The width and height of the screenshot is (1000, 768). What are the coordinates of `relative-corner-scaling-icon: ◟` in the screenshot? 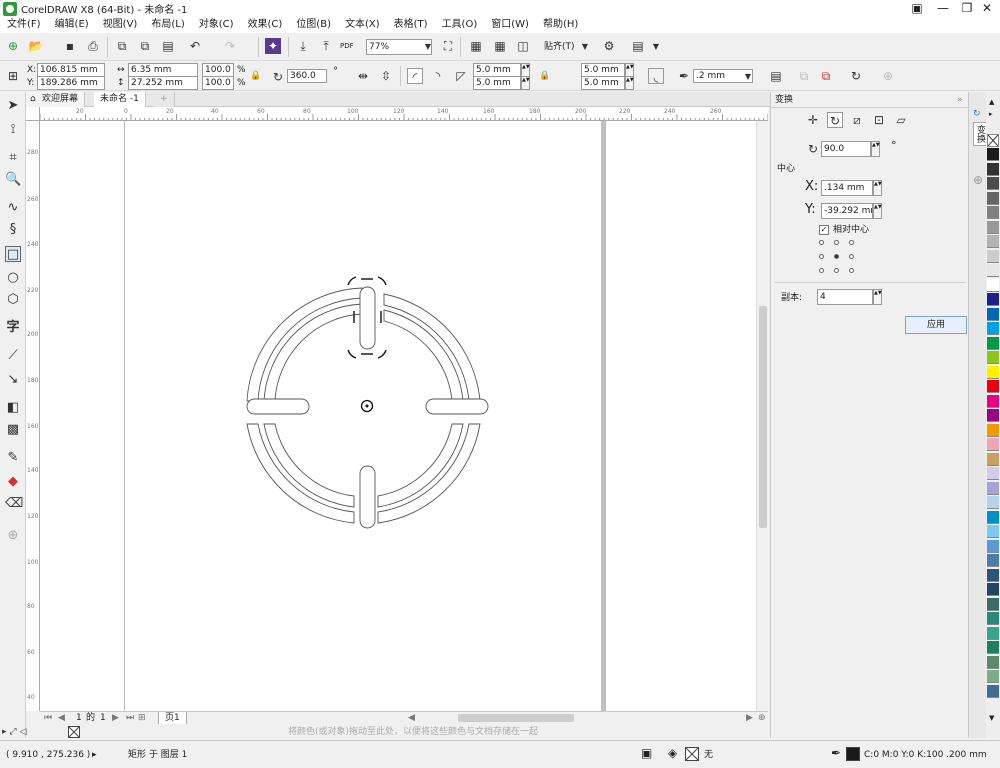 It's located at (656, 76).